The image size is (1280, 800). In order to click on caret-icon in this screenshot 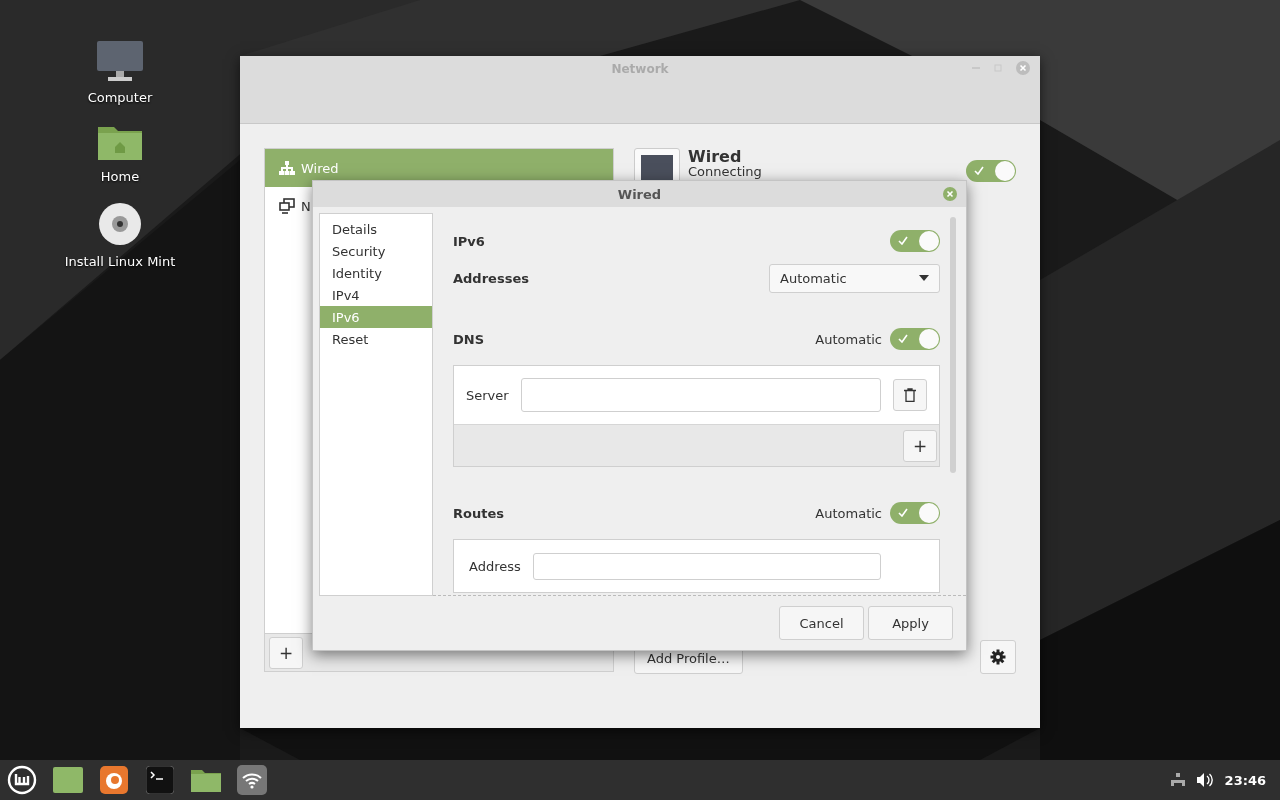, I will do `click(924, 278)`.